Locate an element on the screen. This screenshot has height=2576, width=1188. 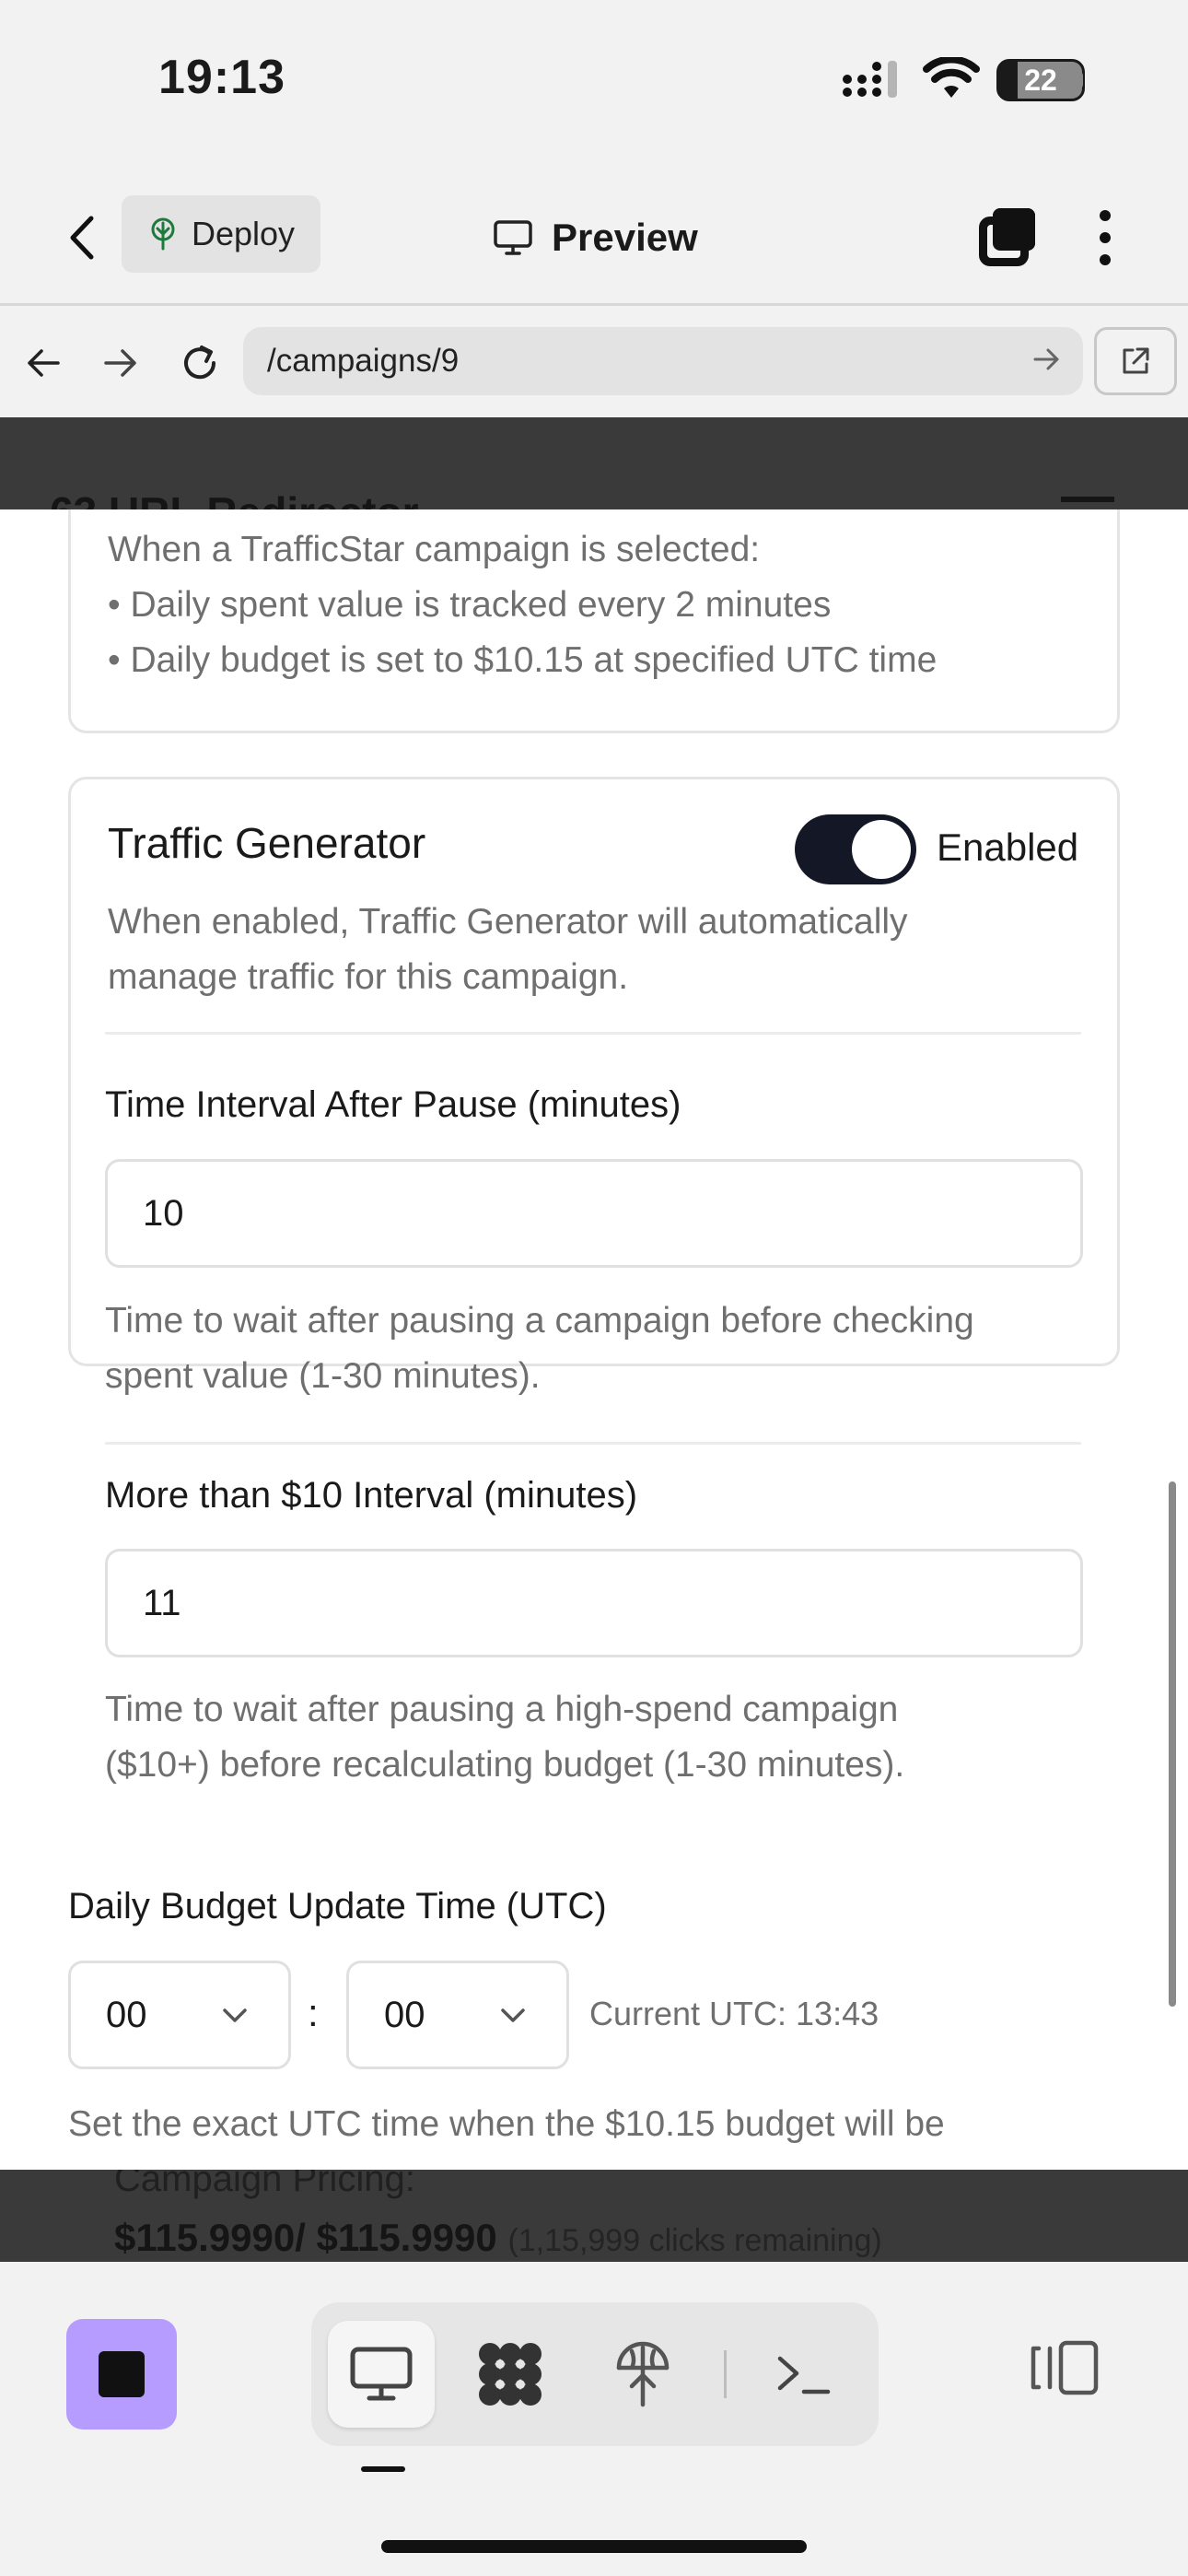
wifi-icon is located at coordinates (951, 77).